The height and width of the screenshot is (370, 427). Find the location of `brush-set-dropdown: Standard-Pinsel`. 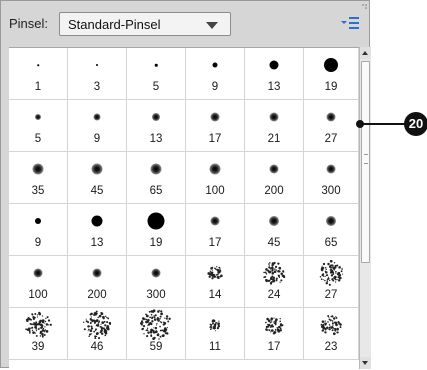

brush-set-dropdown: Standard-Pinsel is located at coordinates (145, 24).